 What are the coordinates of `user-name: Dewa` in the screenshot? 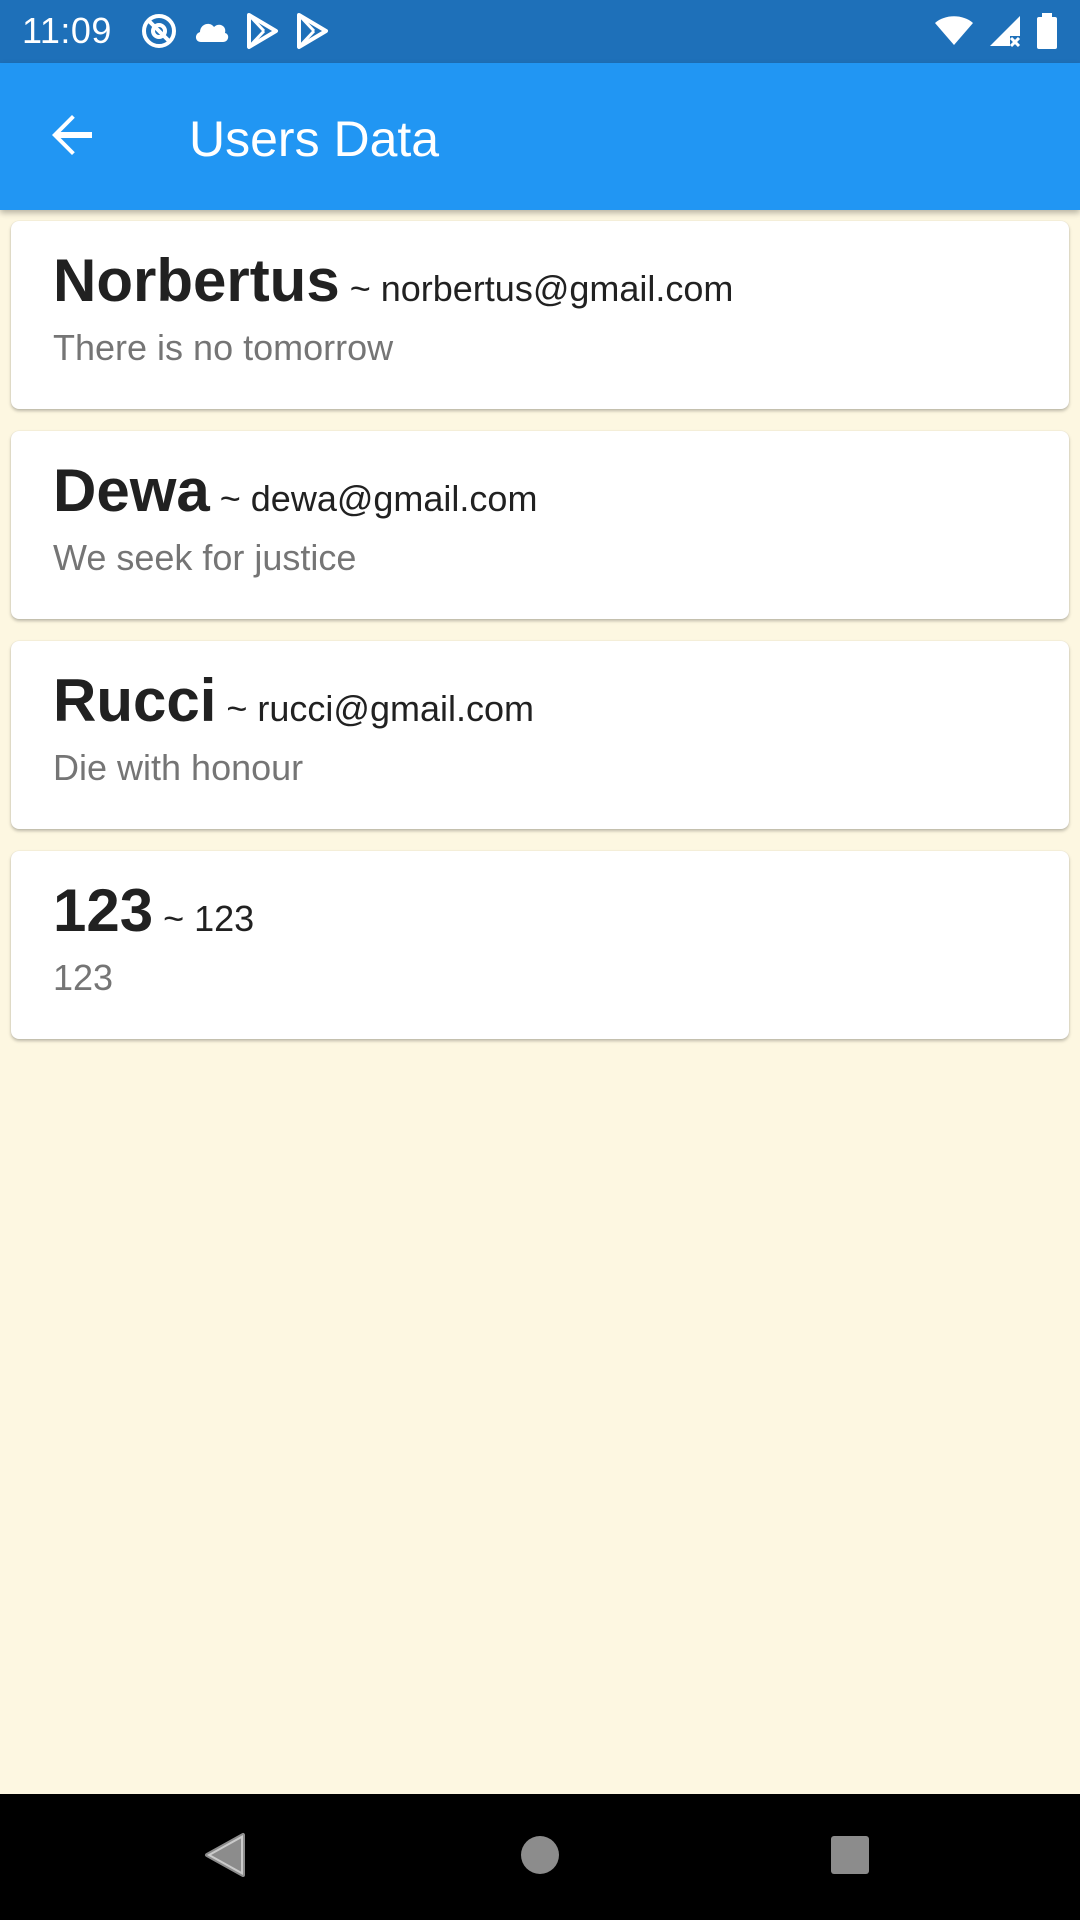 It's located at (131, 490).